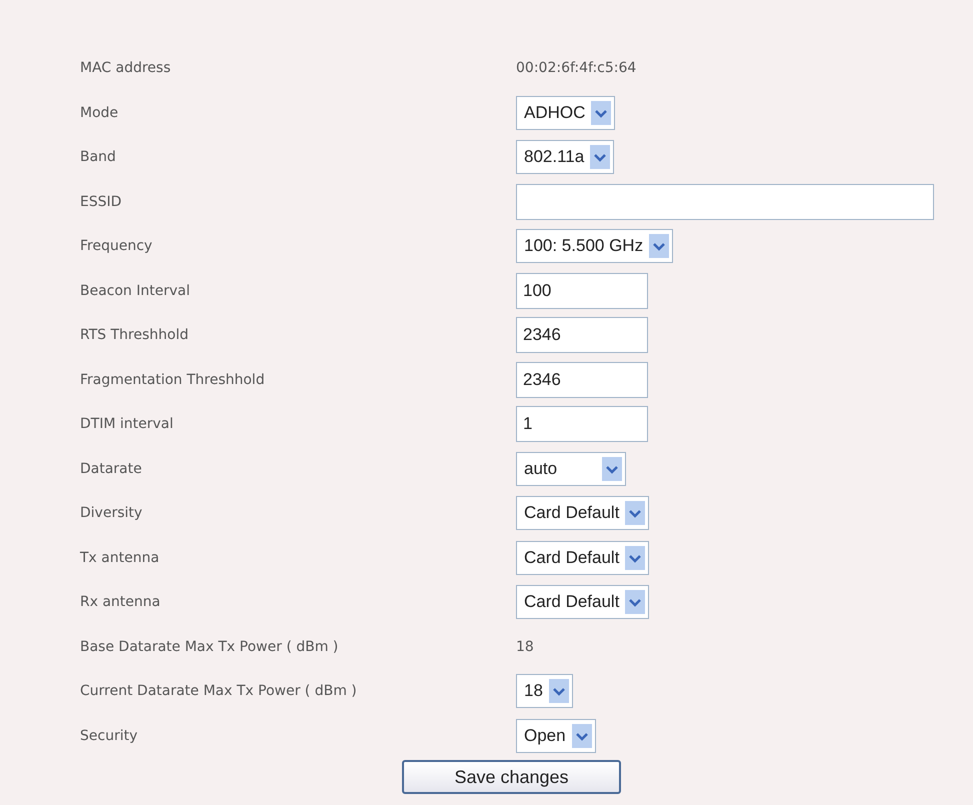  Describe the element at coordinates (120, 558) in the screenshot. I see `field-label: Tx antenna` at that location.